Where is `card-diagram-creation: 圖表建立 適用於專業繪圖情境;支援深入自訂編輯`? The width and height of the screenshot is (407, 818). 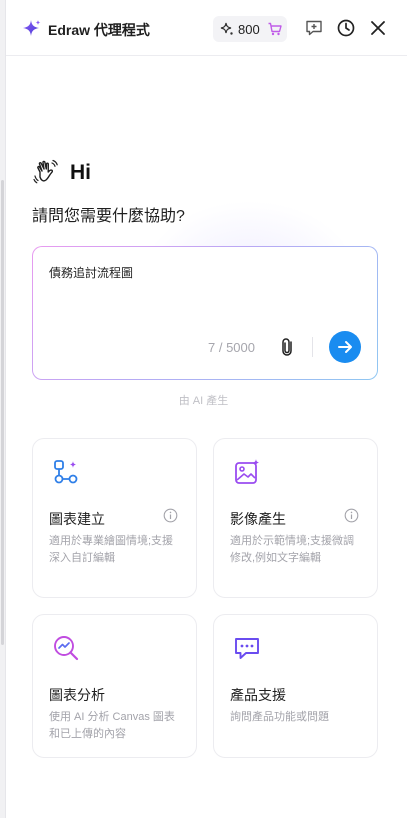
card-diagram-creation: 圖表建立 適用於專業繪圖情境;支援深入自訂編輯 is located at coordinates (114, 518).